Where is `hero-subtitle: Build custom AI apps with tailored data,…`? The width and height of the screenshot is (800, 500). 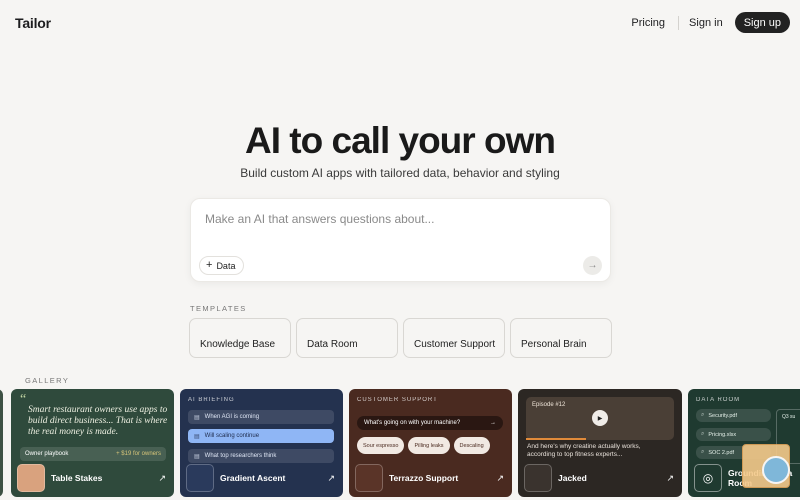 hero-subtitle: Build custom AI apps with tailored data,… is located at coordinates (400, 173).